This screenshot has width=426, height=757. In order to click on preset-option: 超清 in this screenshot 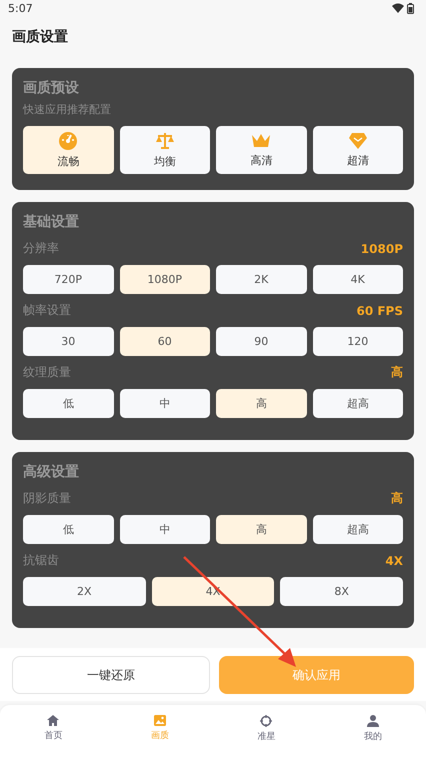, I will do `click(357, 150)`.